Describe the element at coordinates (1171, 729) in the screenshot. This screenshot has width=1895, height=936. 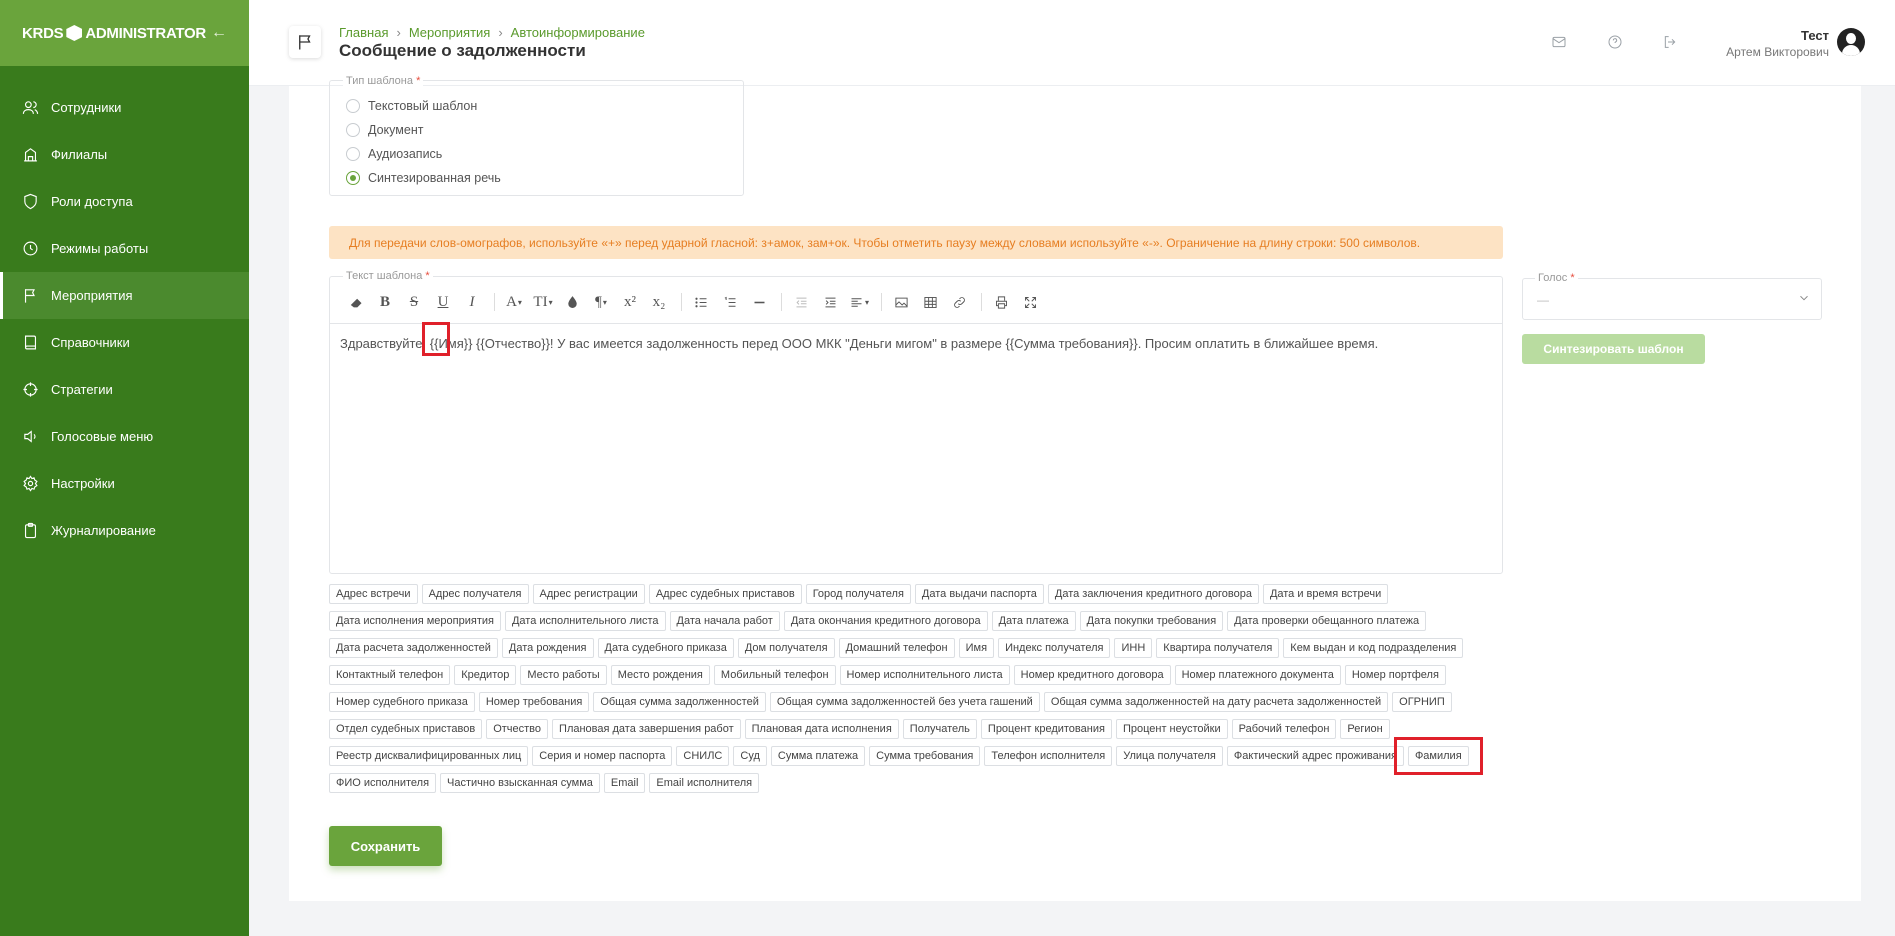
I see `variable-tag: Процент неустойки` at that location.